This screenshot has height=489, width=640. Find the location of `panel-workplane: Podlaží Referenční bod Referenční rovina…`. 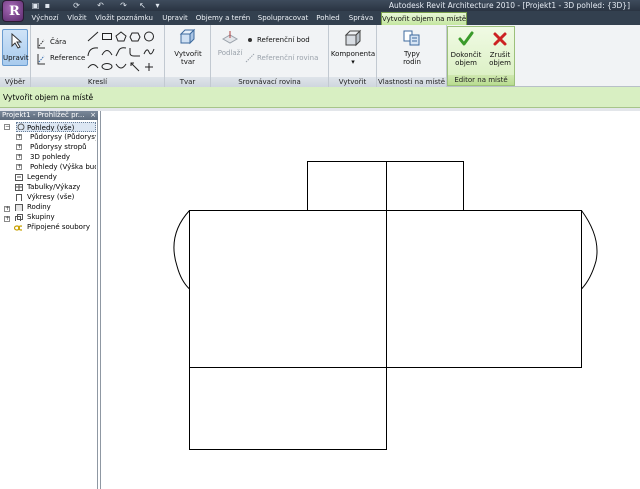

panel-workplane: Podlaží Referenční bod Referenční rovina… is located at coordinates (270, 56).